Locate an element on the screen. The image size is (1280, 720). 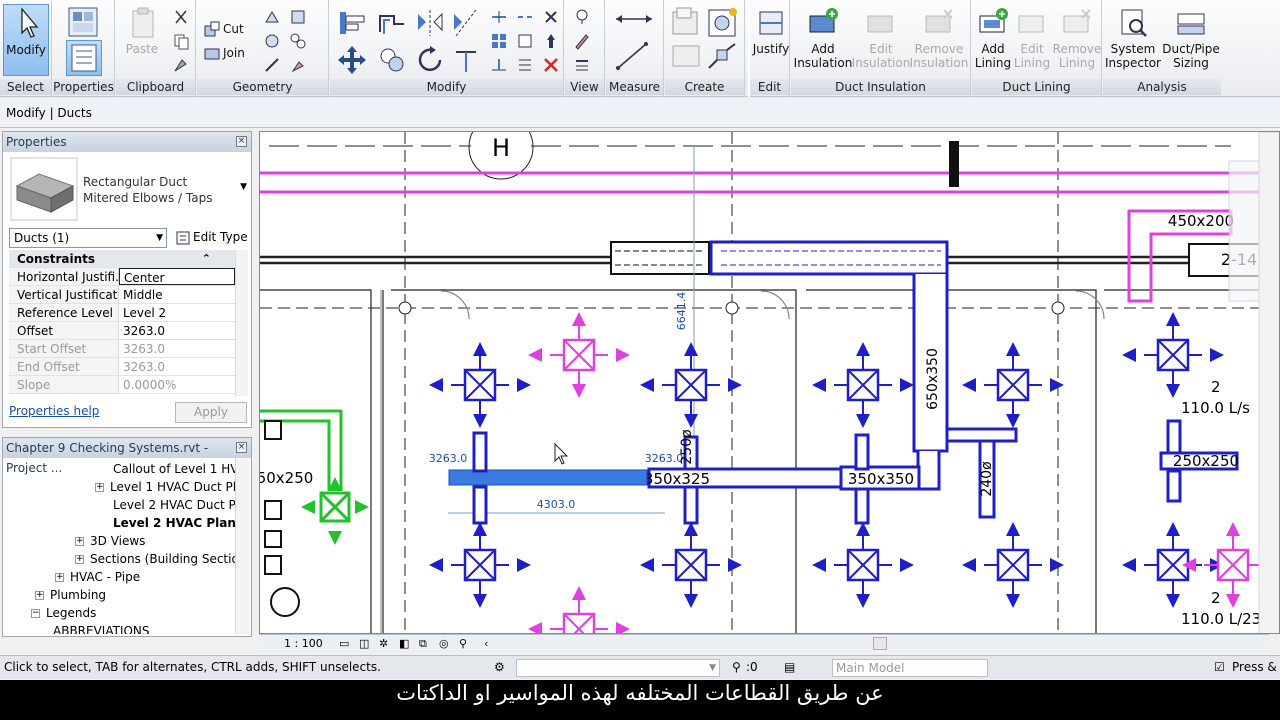
property-row: End Offset 3263.0 is located at coordinates (122, 367).